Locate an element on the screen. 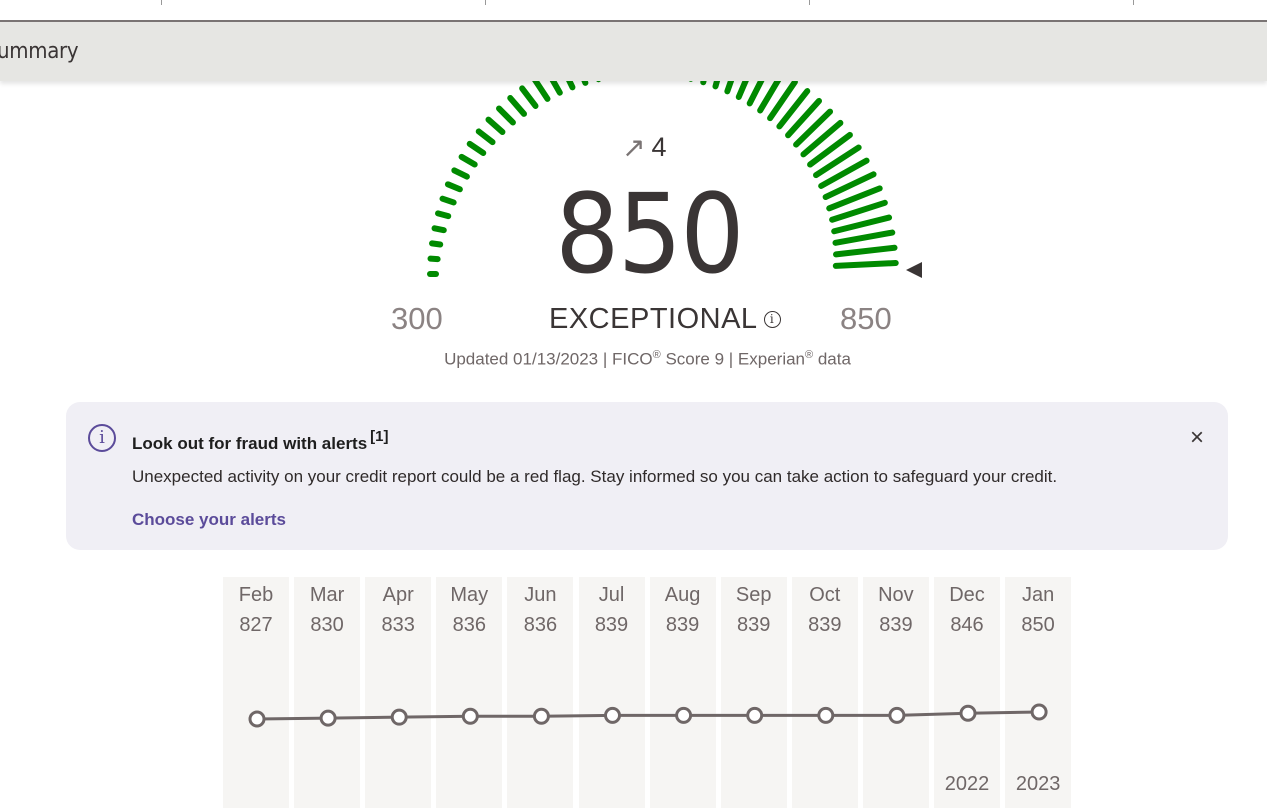  credit-score-value: 850 is located at coordinates (649, 234).